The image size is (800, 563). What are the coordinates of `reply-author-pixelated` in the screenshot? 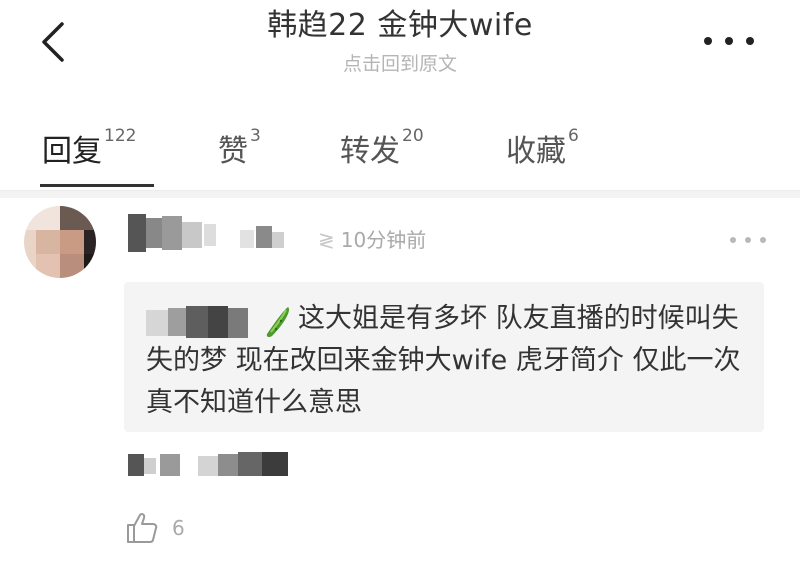 It's located at (213, 464).